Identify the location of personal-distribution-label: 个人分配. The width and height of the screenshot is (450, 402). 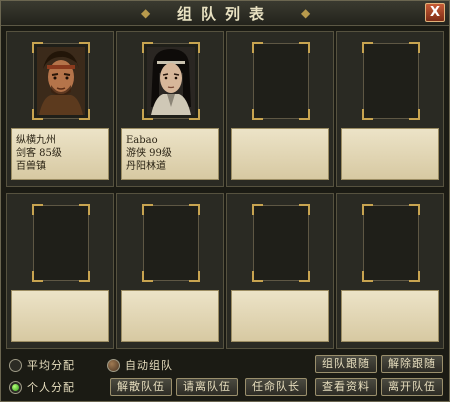
(51, 387).